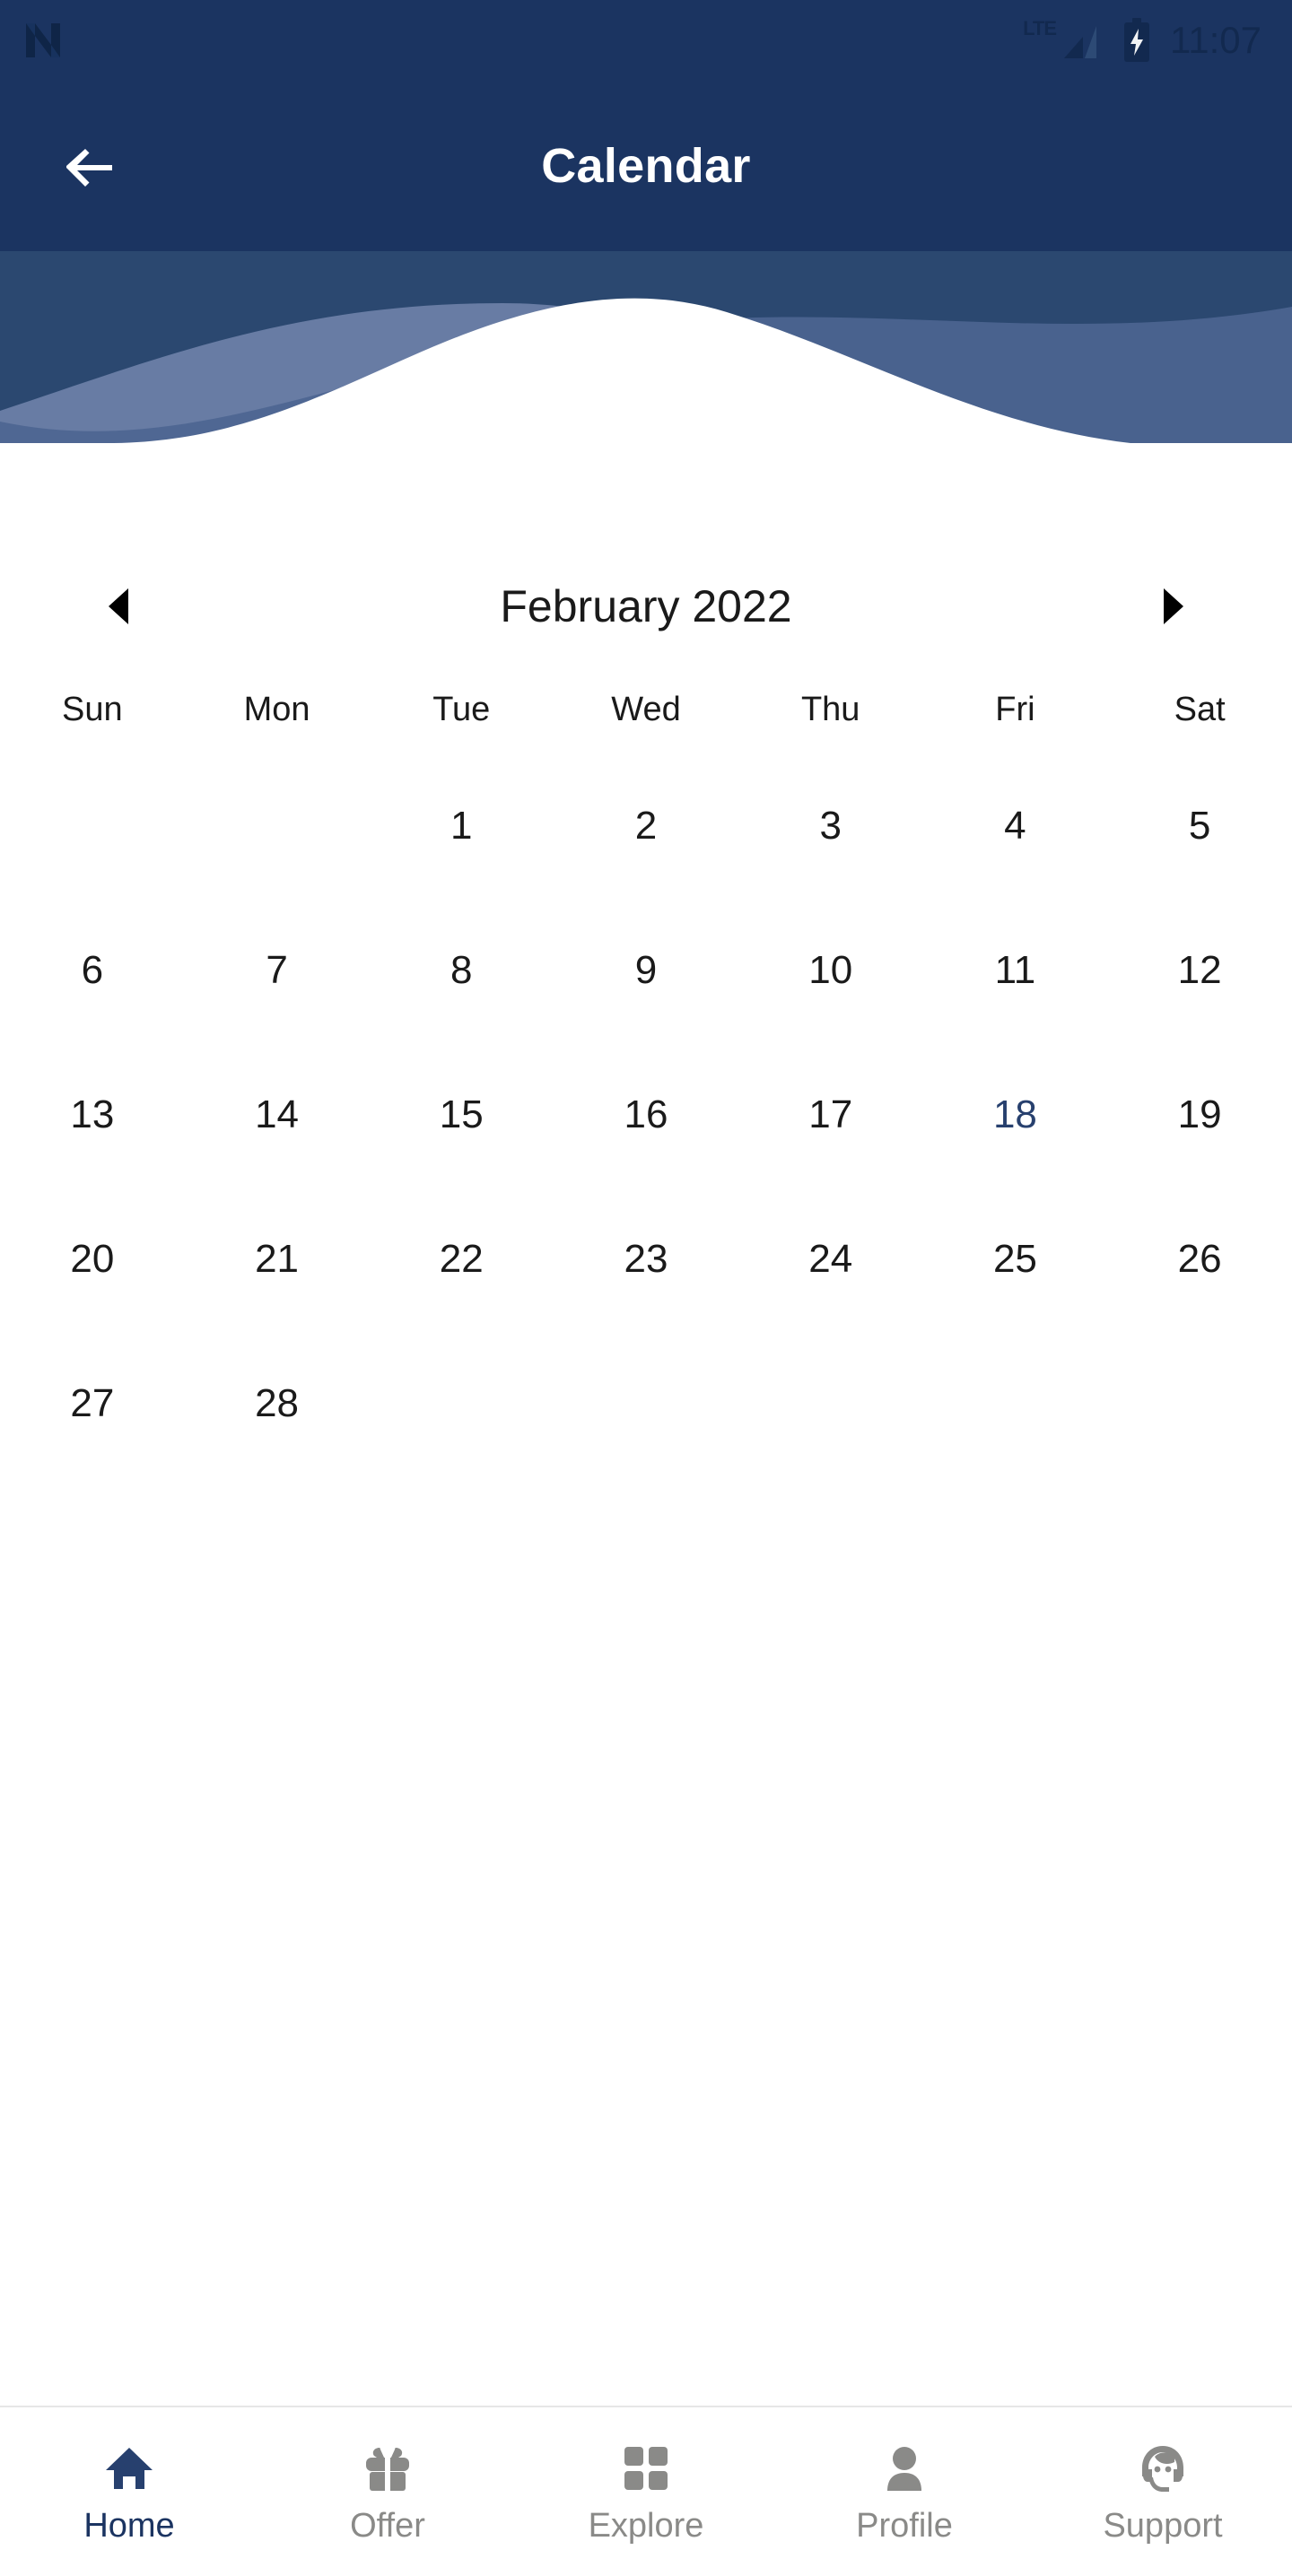  Describe the element at coordinates (1200, 825) in the screenshot. I see `calendar-day-5: 5` at that location.